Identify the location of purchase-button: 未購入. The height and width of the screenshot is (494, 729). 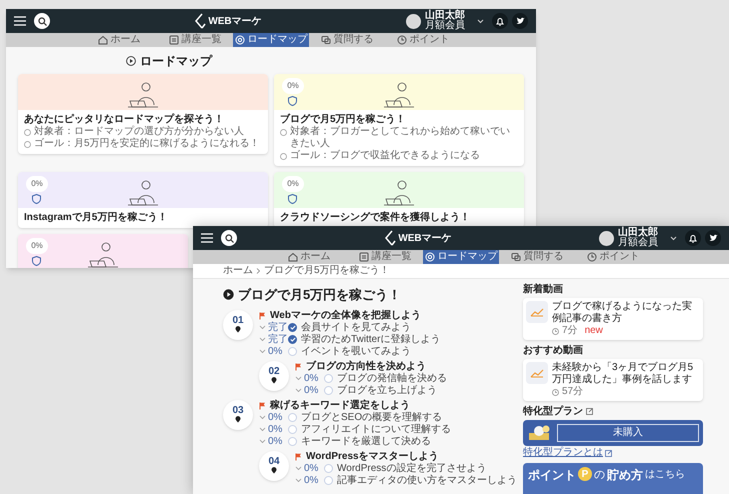
(628, 433).